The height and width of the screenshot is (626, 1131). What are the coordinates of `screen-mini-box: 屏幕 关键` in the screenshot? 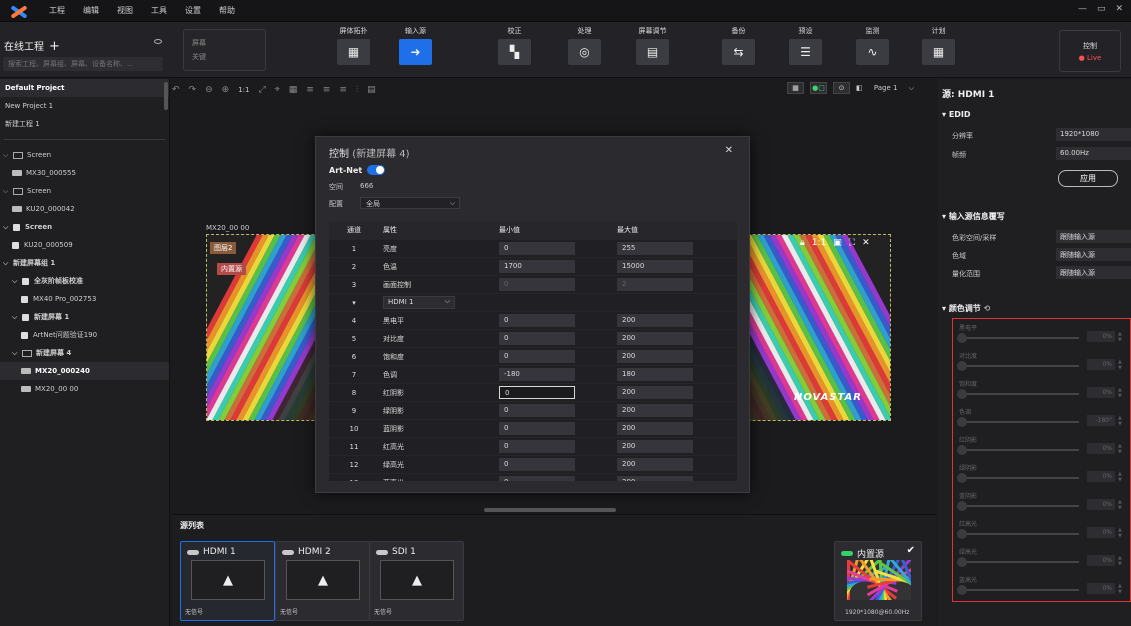 It's located at (224, 50).